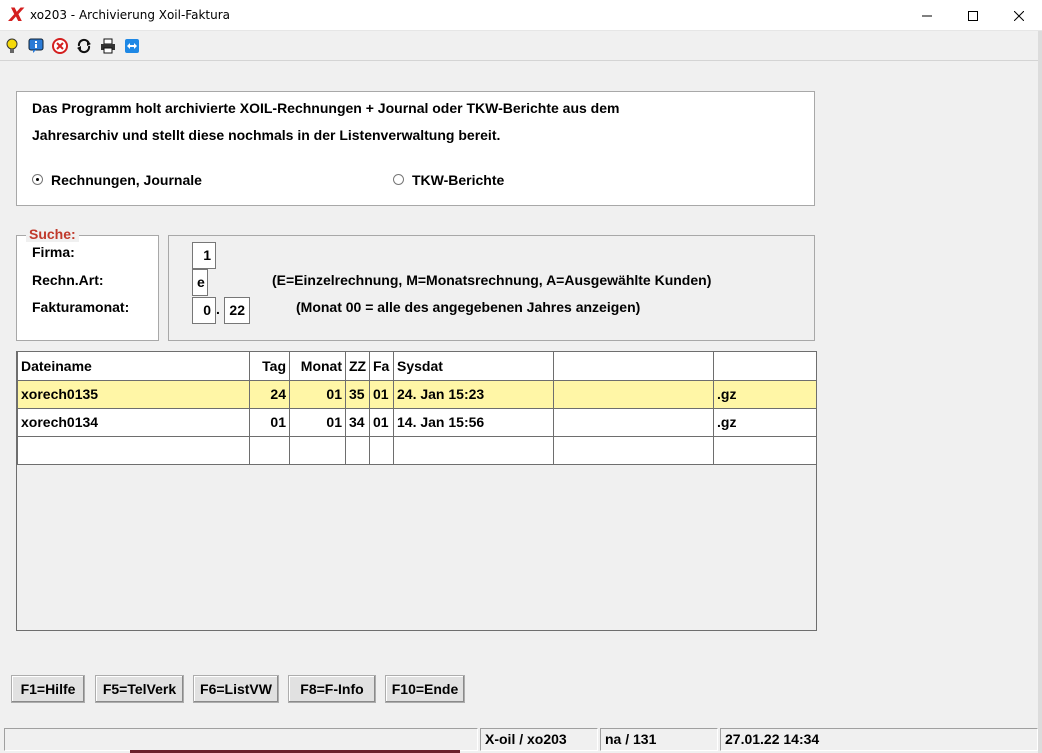 This screenshot has height=753, width=1042. I want to click on status-message, so click(241, 739).